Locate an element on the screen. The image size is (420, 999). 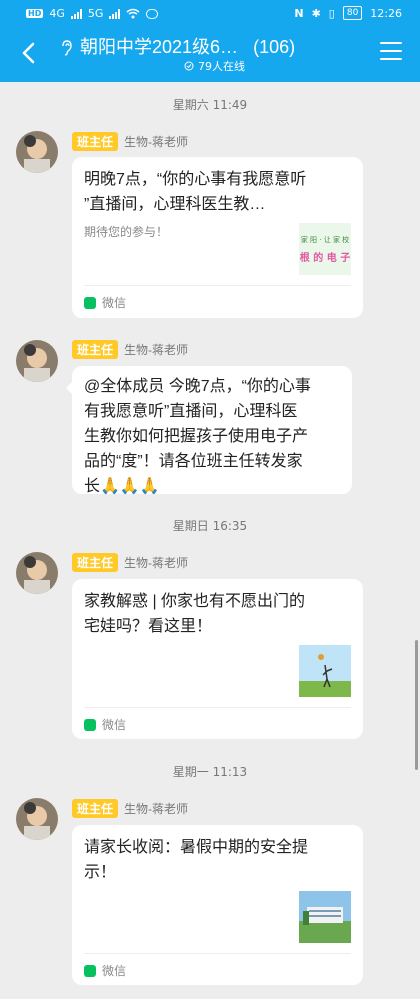
message-line: 长🙏🙏🙏 is located at coordinates (122, 486).